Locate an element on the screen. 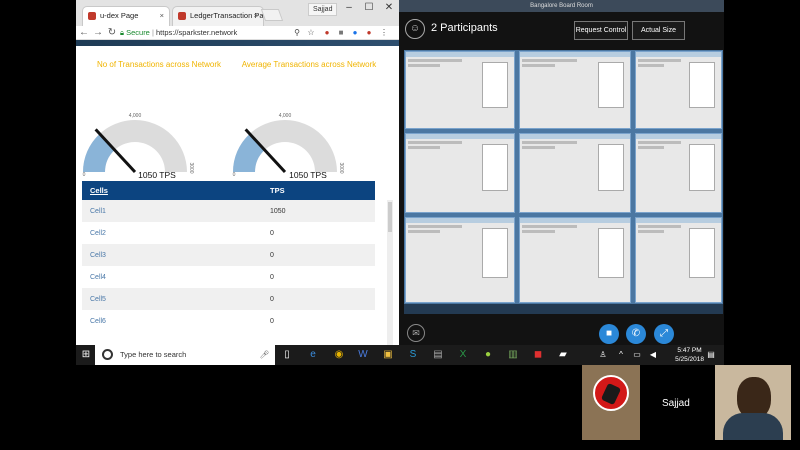  forward-arrow-icon: → is located at coordinates (98, 33).